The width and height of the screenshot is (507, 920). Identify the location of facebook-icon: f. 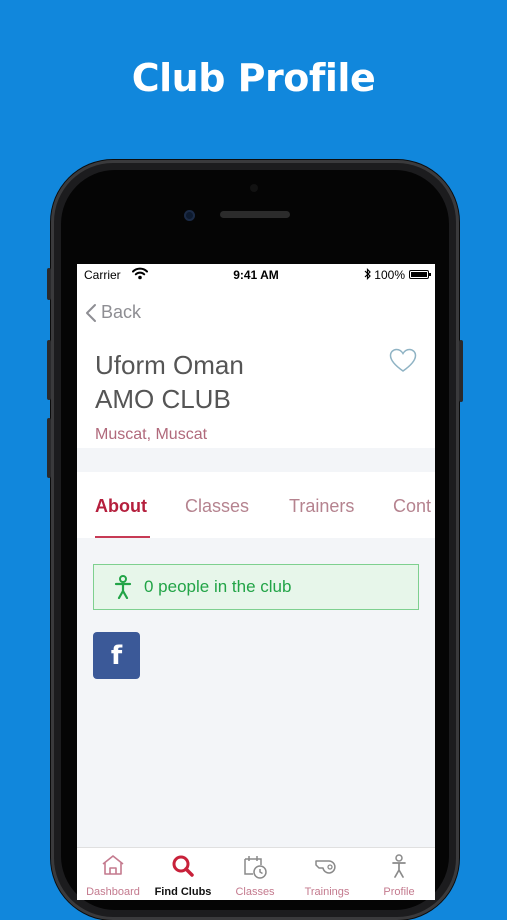
(116, 655).